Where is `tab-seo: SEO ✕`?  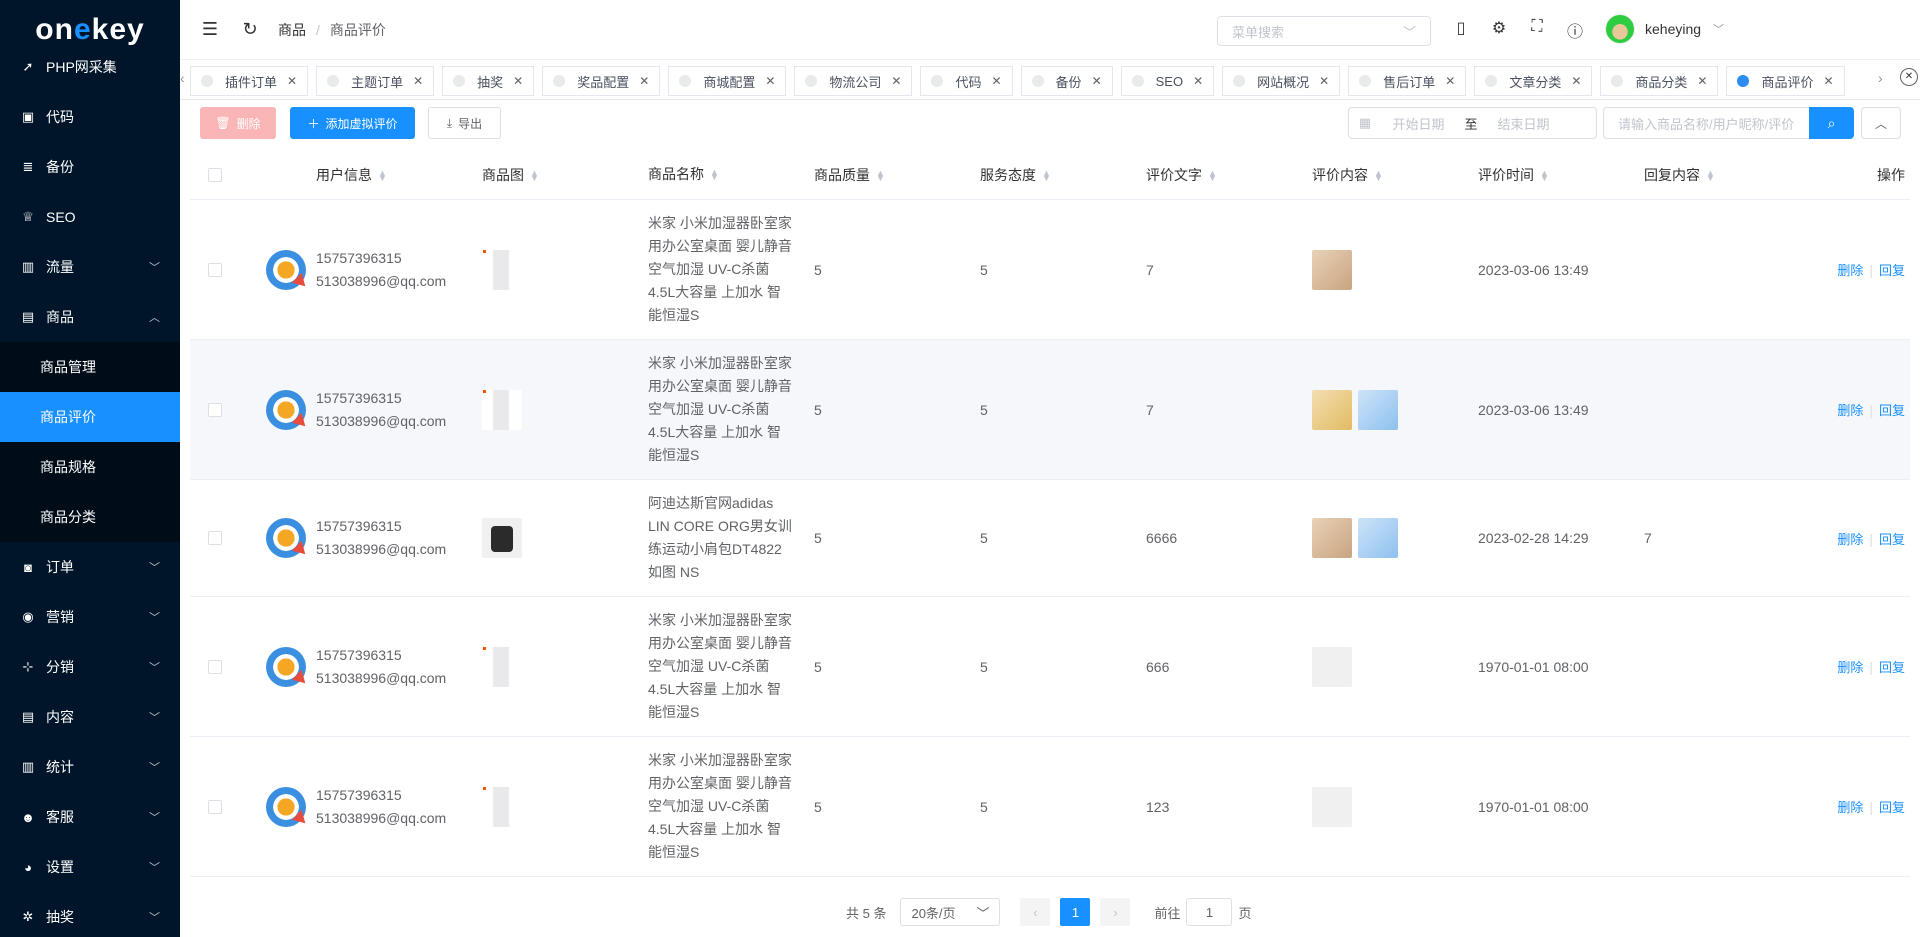 tab-seo: SEO ✕ is located at coordinates (1167, 81).